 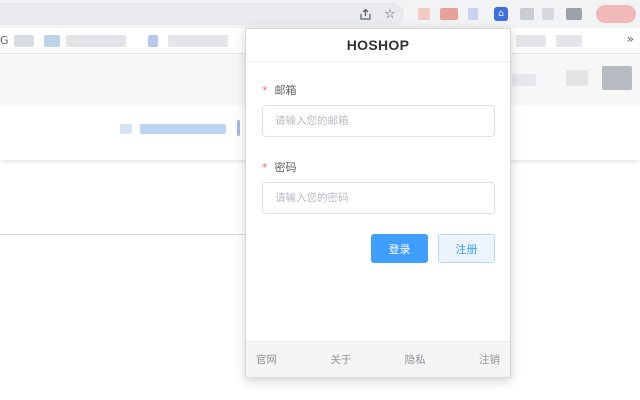 I want to click on site-divider, so click(x=122, y=234).